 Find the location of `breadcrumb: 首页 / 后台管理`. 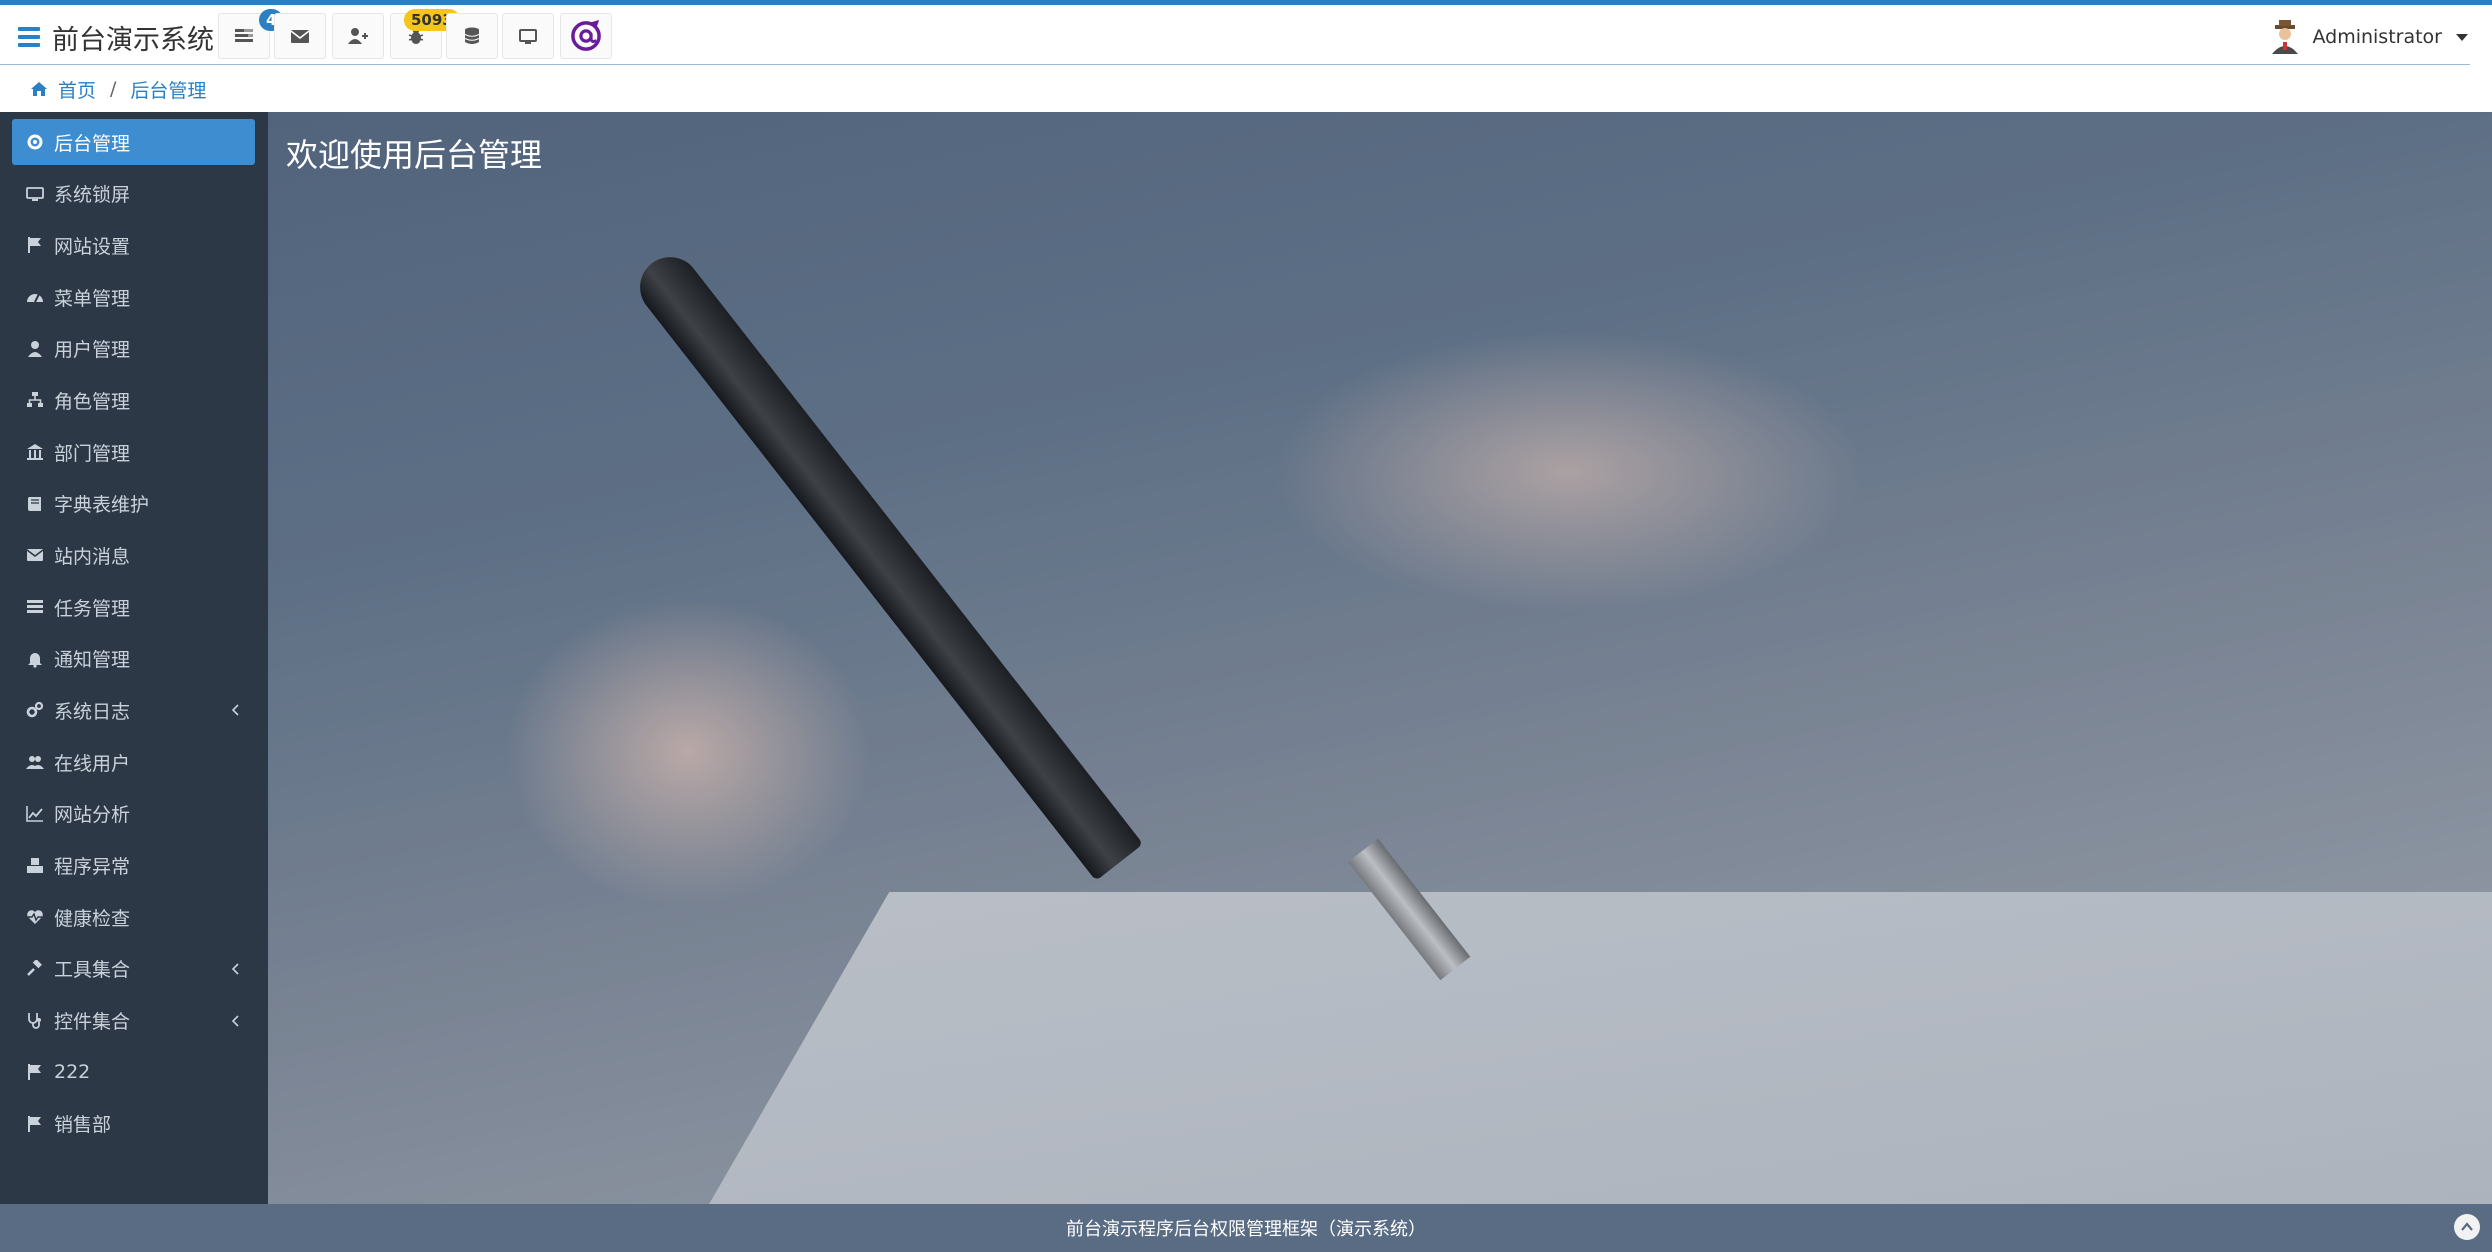

breadcrumb: 首页 / 后台管理 is located at coordinates (118, 89).